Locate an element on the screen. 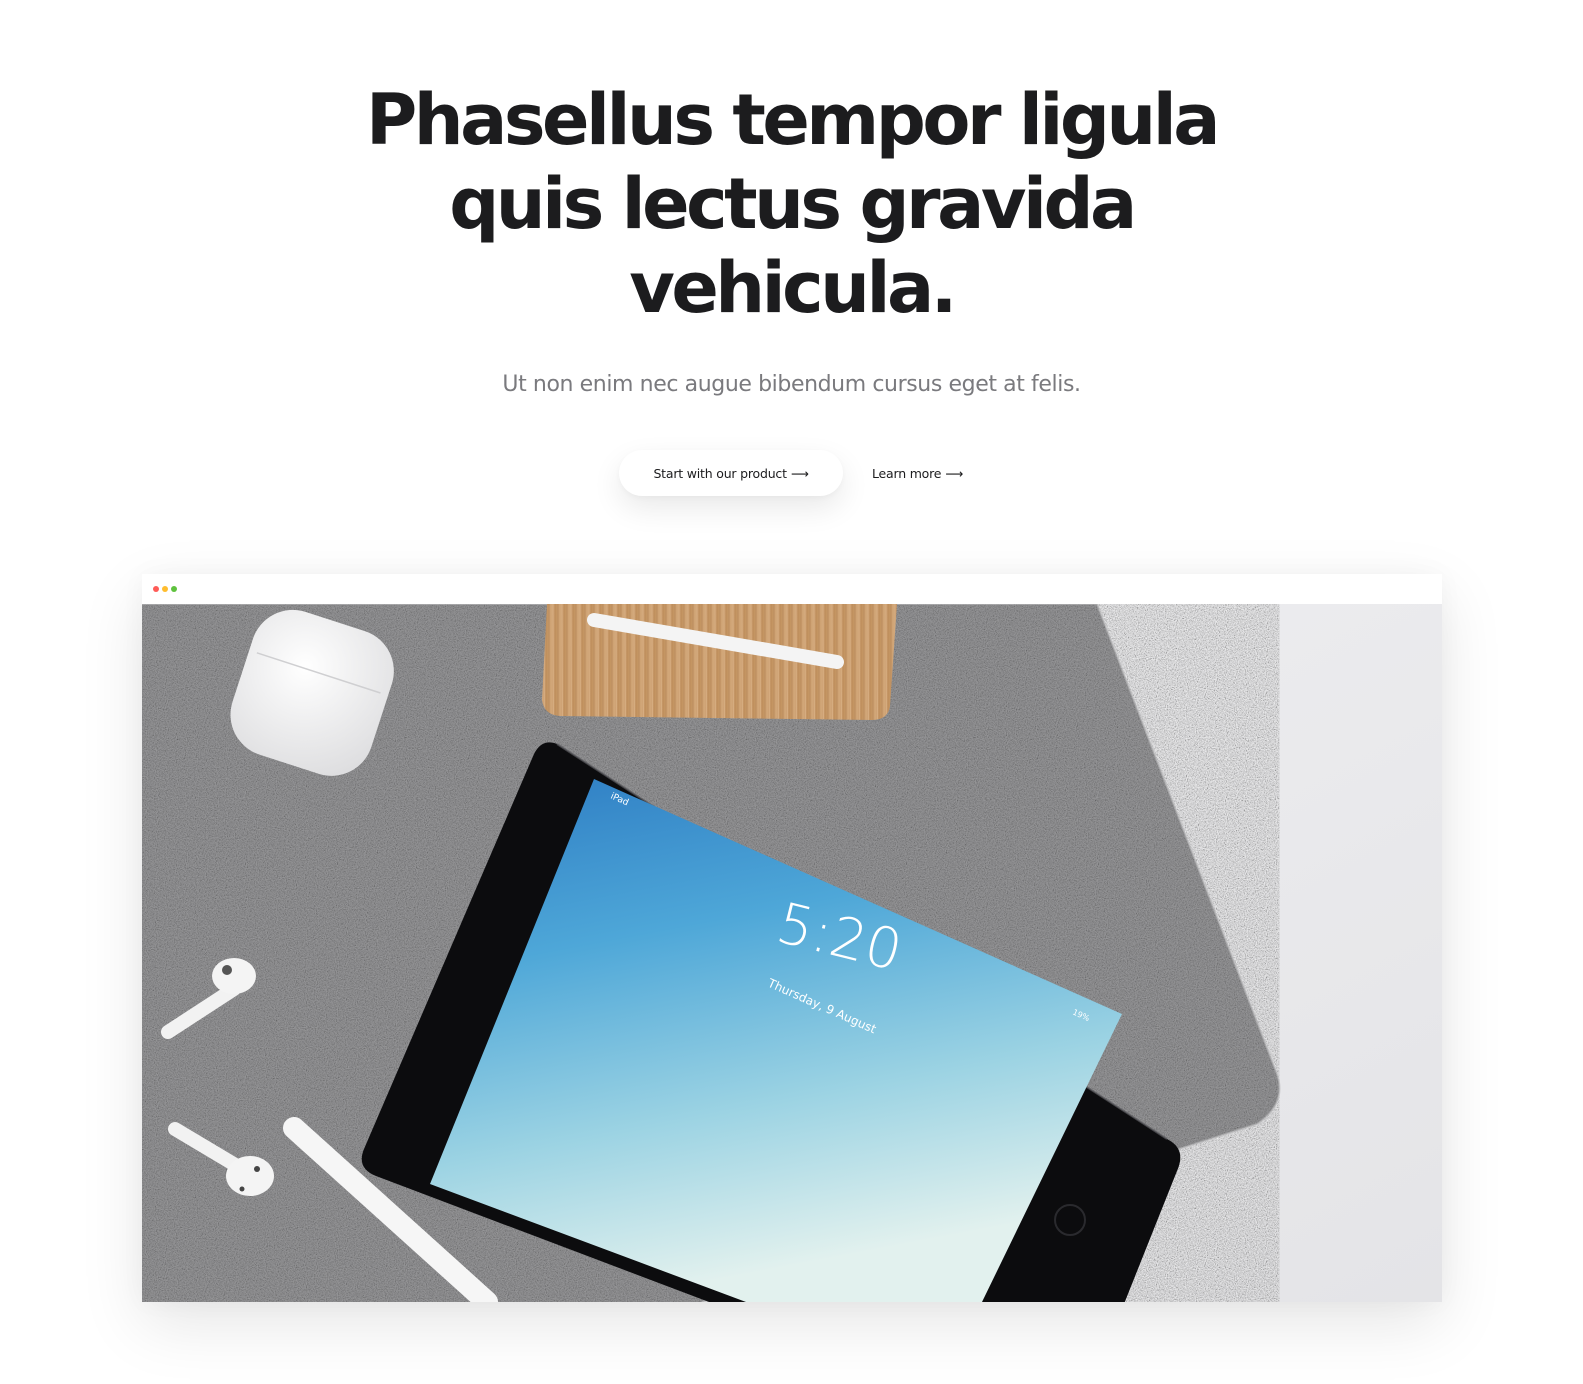  hero-title-line-2: quis lectus gravida is located at coordinates (793, 204).